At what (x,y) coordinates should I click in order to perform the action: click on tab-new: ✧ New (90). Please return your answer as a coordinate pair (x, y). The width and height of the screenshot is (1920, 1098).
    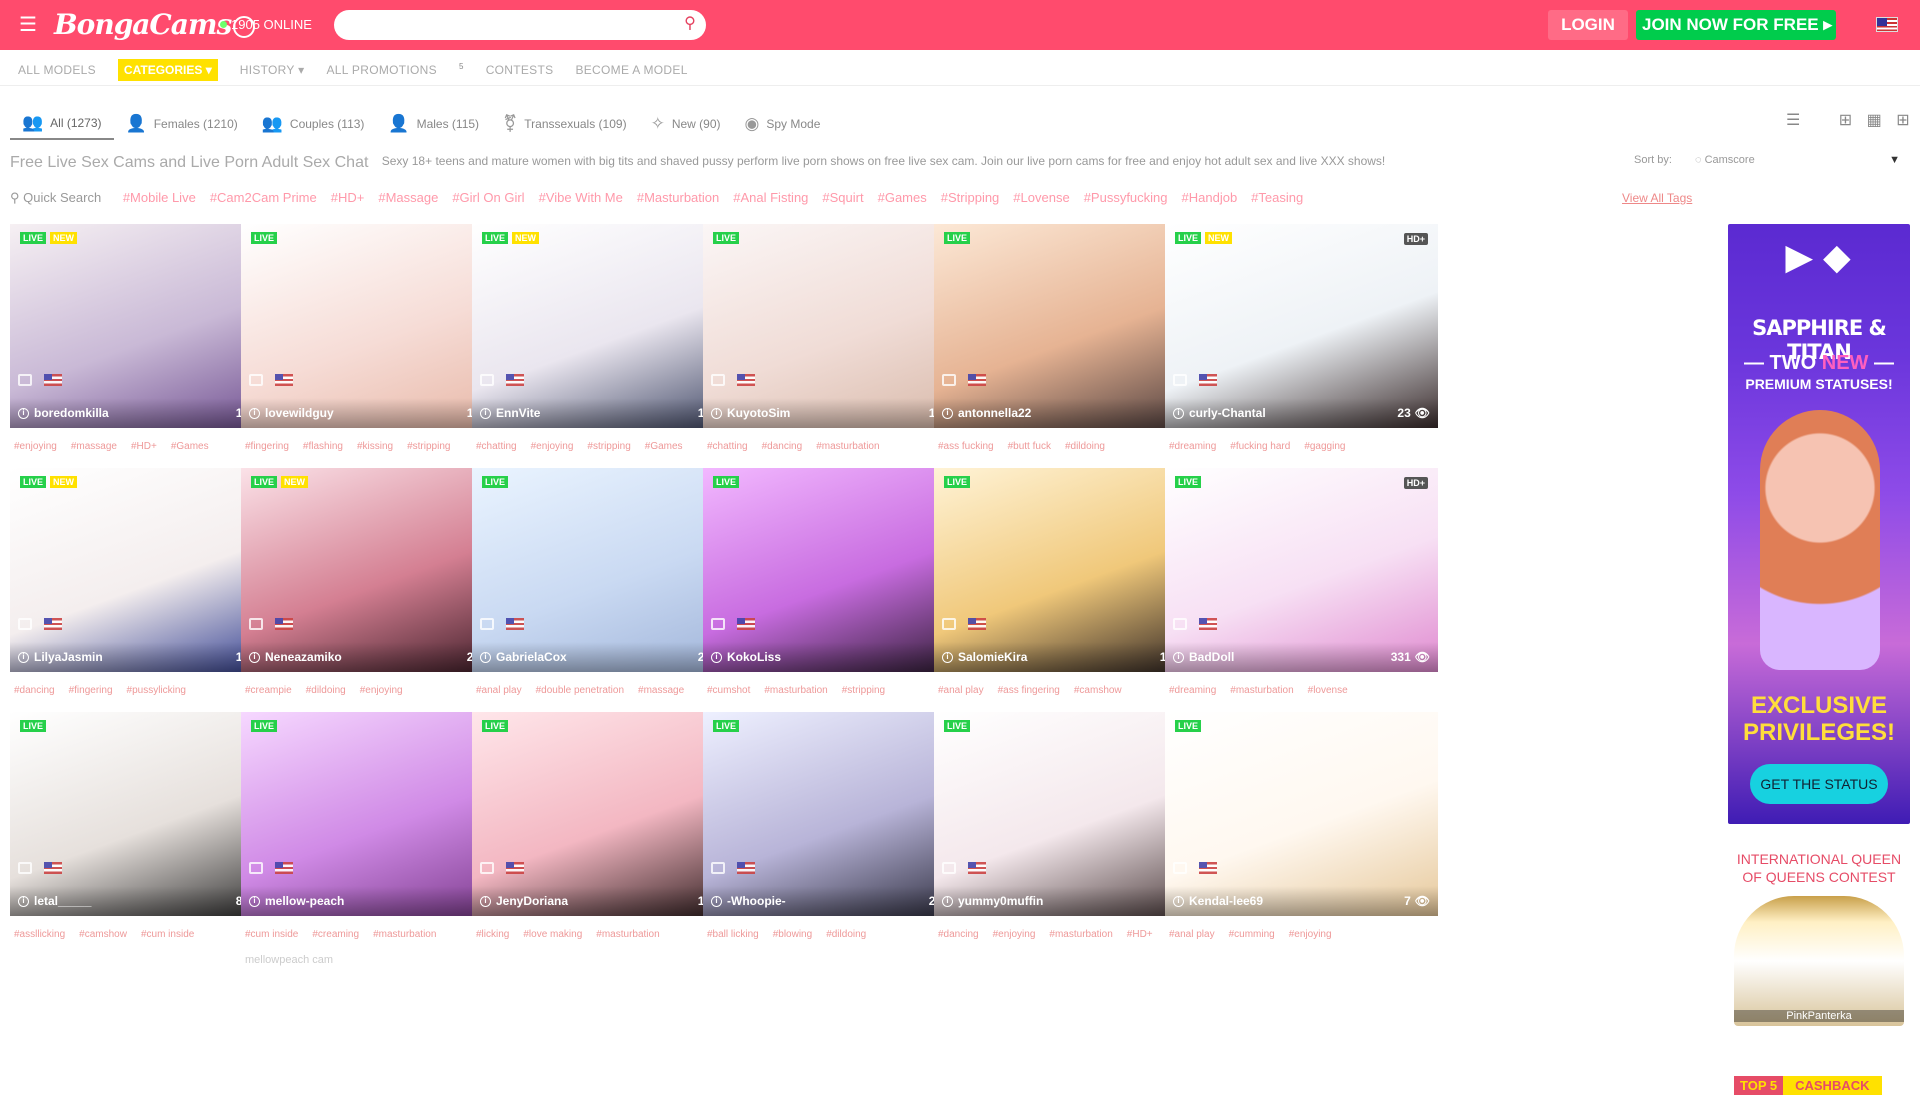
    Looking at the image, I should click on (686, 124).